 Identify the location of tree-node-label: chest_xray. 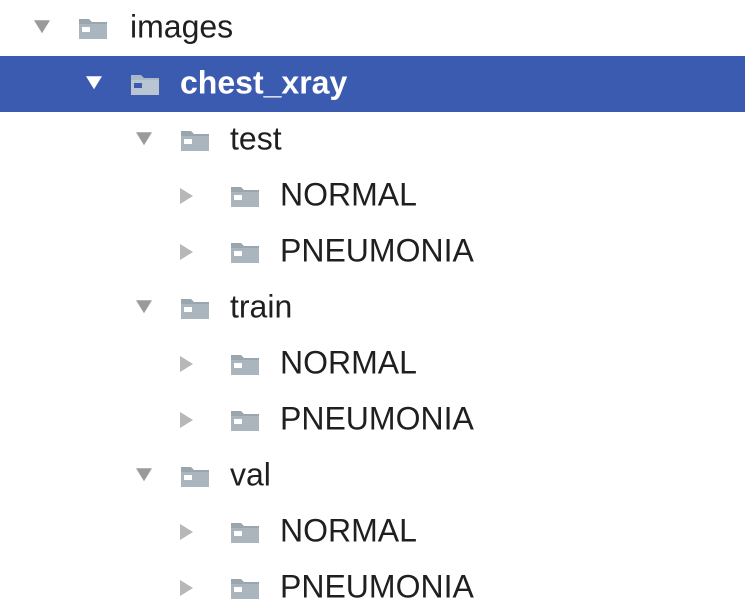
(264, 82).